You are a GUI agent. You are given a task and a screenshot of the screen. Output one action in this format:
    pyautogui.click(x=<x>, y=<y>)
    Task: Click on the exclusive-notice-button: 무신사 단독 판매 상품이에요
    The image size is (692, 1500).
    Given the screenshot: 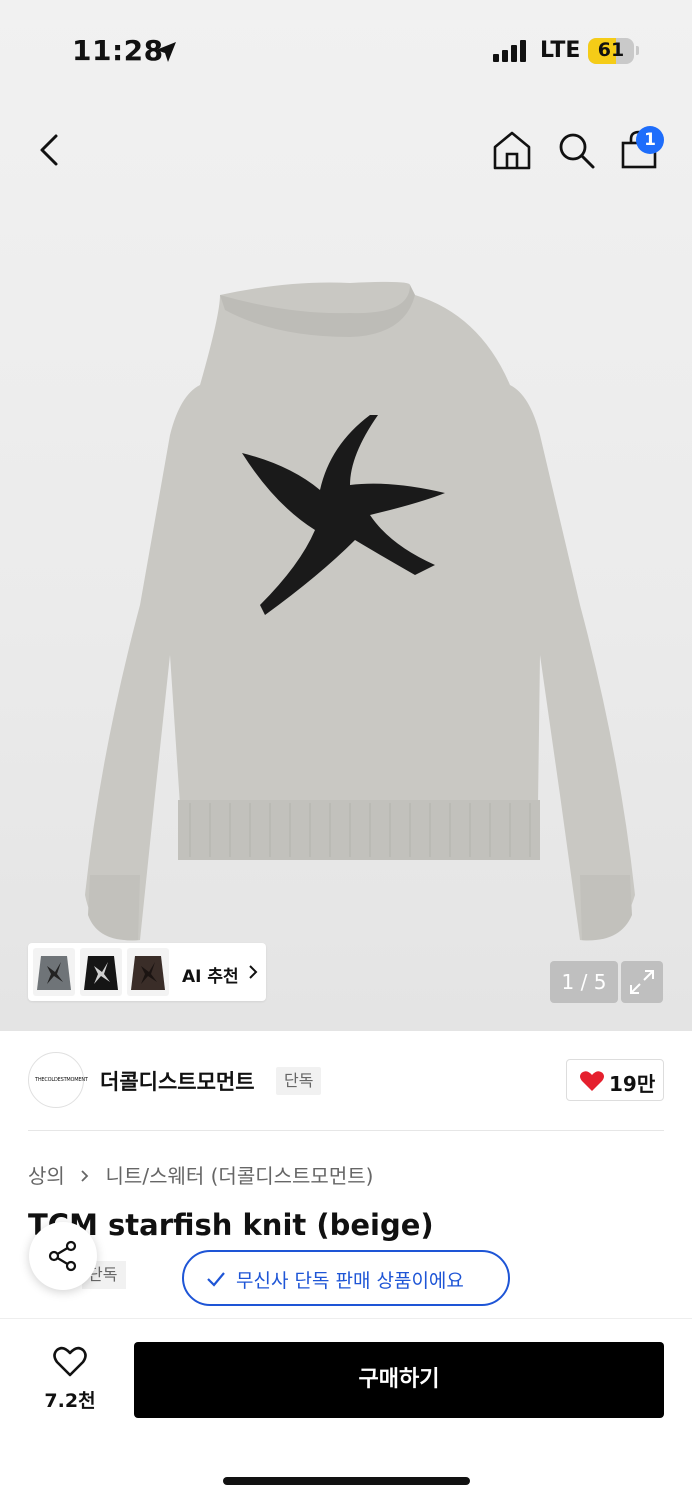 What is the action you would take?
    pyautogui.click(x=346, y=1278)
    